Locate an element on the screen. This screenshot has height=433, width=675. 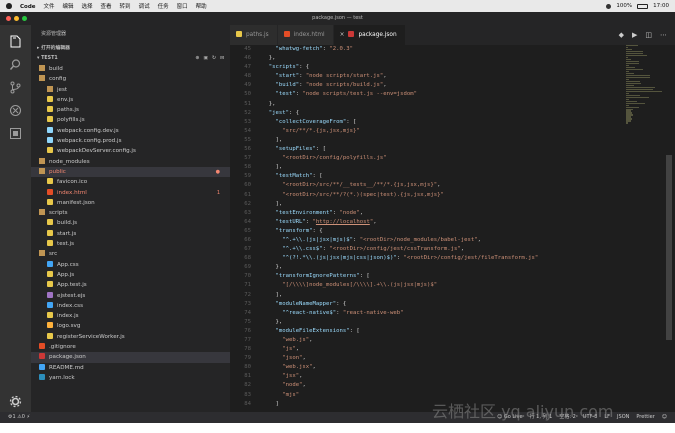
explorer-icon is located at coordinates (15, 40).